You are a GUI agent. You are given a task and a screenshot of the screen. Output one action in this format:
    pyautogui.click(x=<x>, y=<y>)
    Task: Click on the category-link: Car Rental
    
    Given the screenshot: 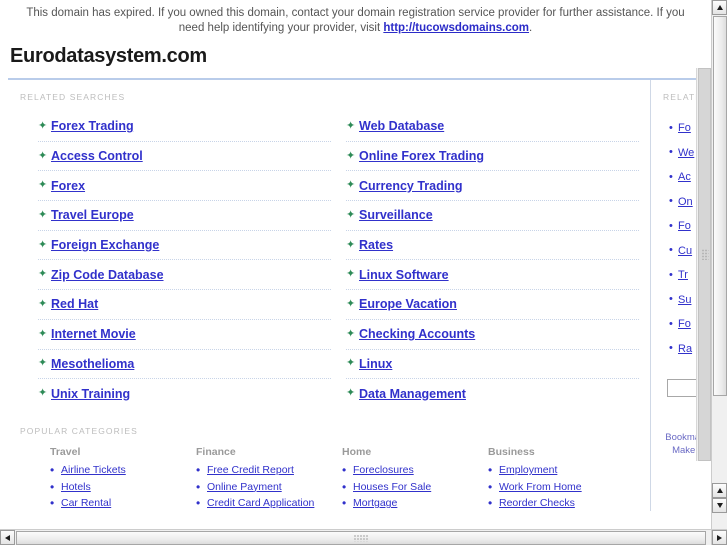 What is the action you would take?
    pyautogui.click(x=86, y=503)
    